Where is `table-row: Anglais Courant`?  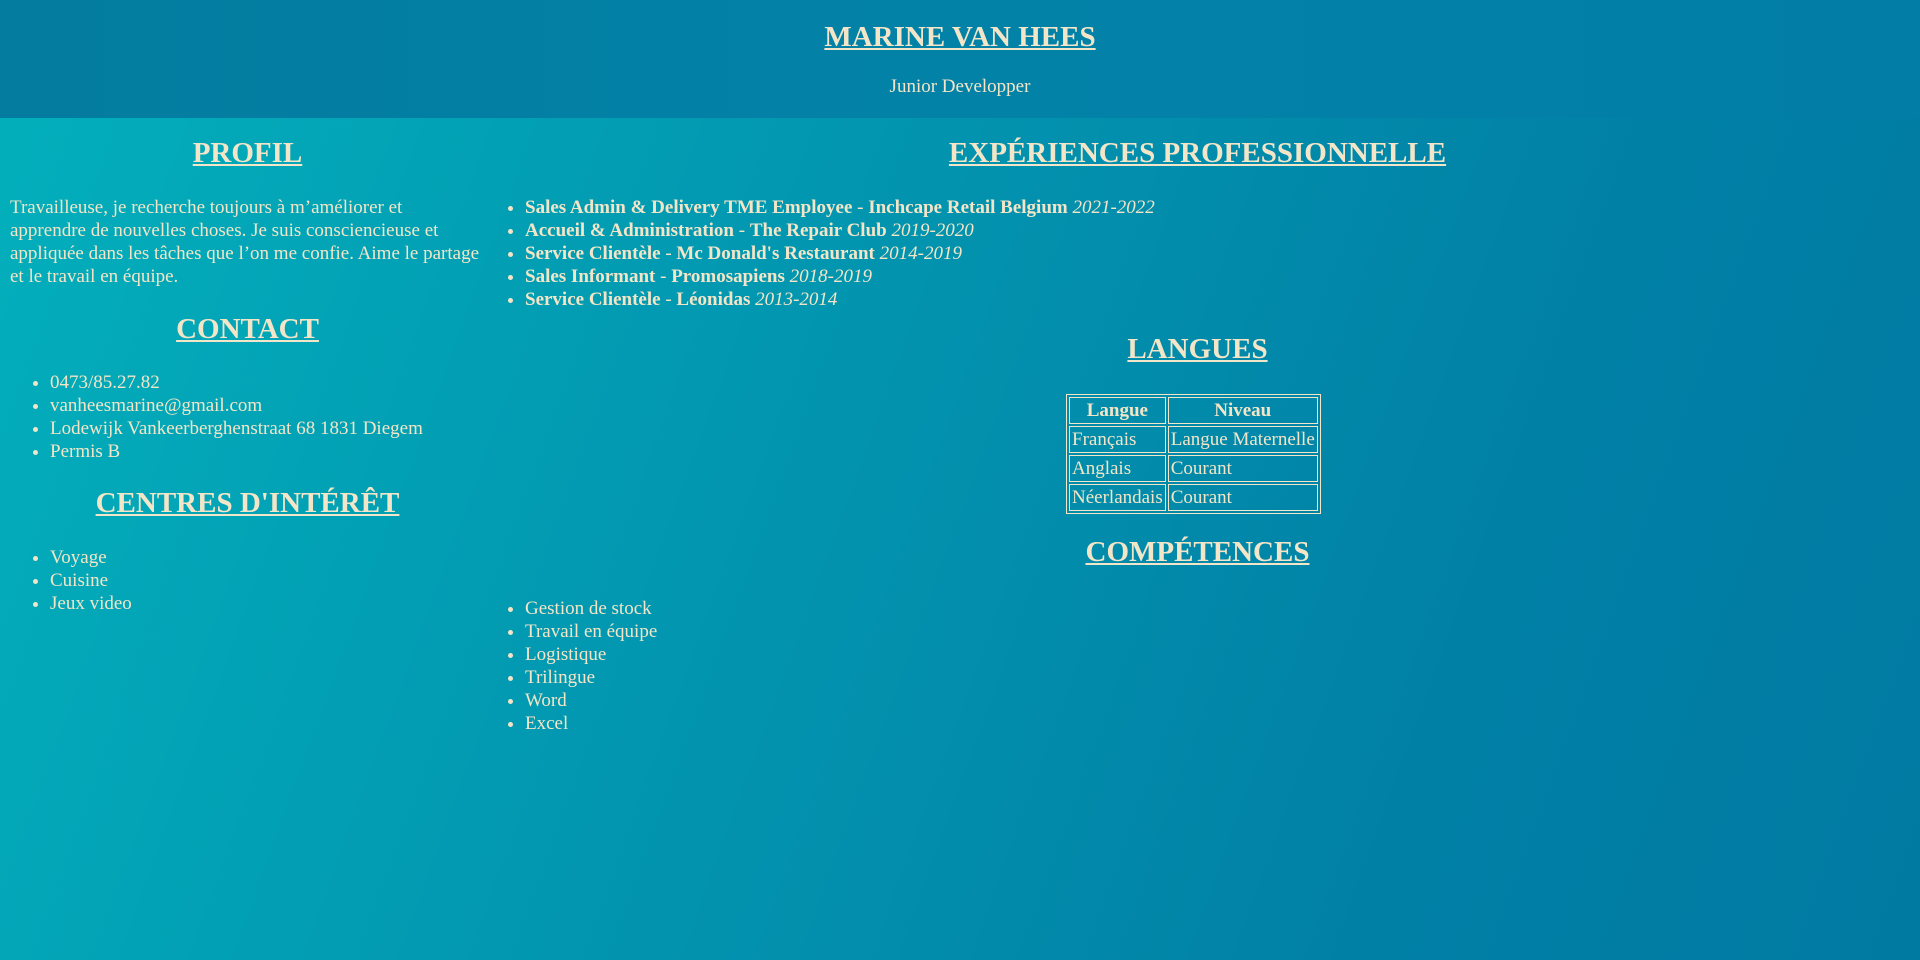 table-row: Anglais Courant is located at coordinates (1193, 468).